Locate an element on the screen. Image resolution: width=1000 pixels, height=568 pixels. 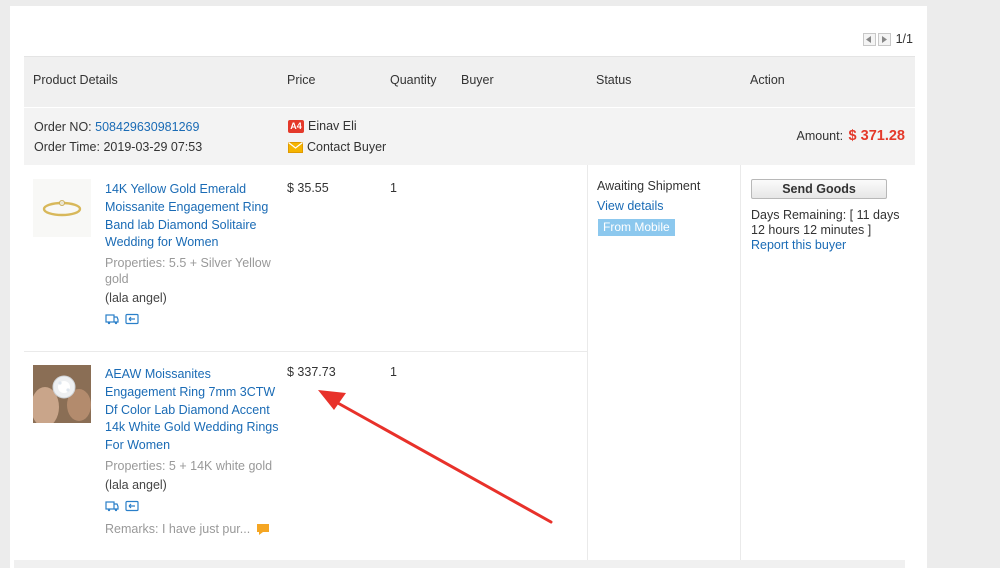
order-number-link: 508429630981269 is located at coordinates (147, 127).